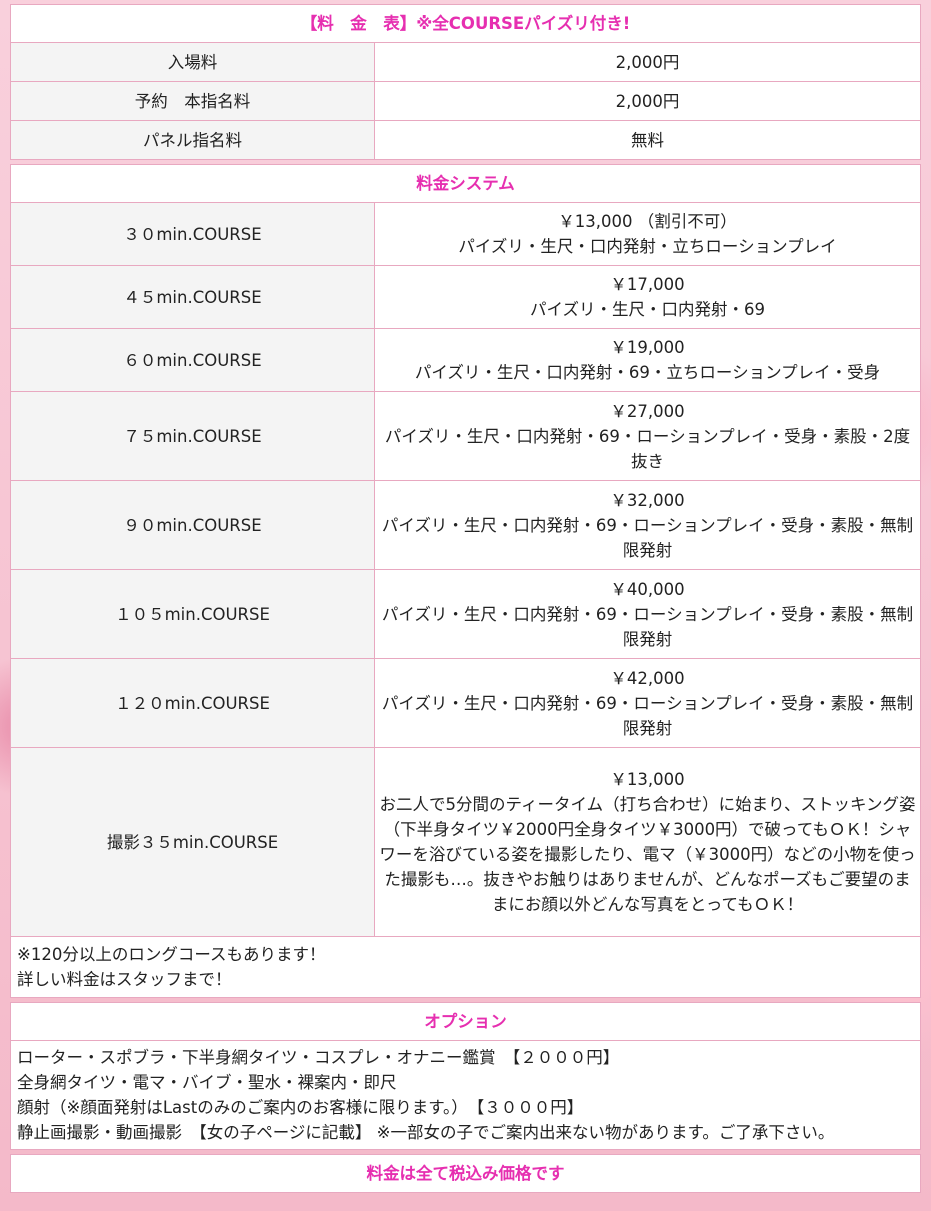 The width and height of the screenshot is (931, 1211). I want to click on course-desc: パイズリ・生尺・口内発射・69・ローションプレイ・受身・素股・2度抜き, so click(647, 448).